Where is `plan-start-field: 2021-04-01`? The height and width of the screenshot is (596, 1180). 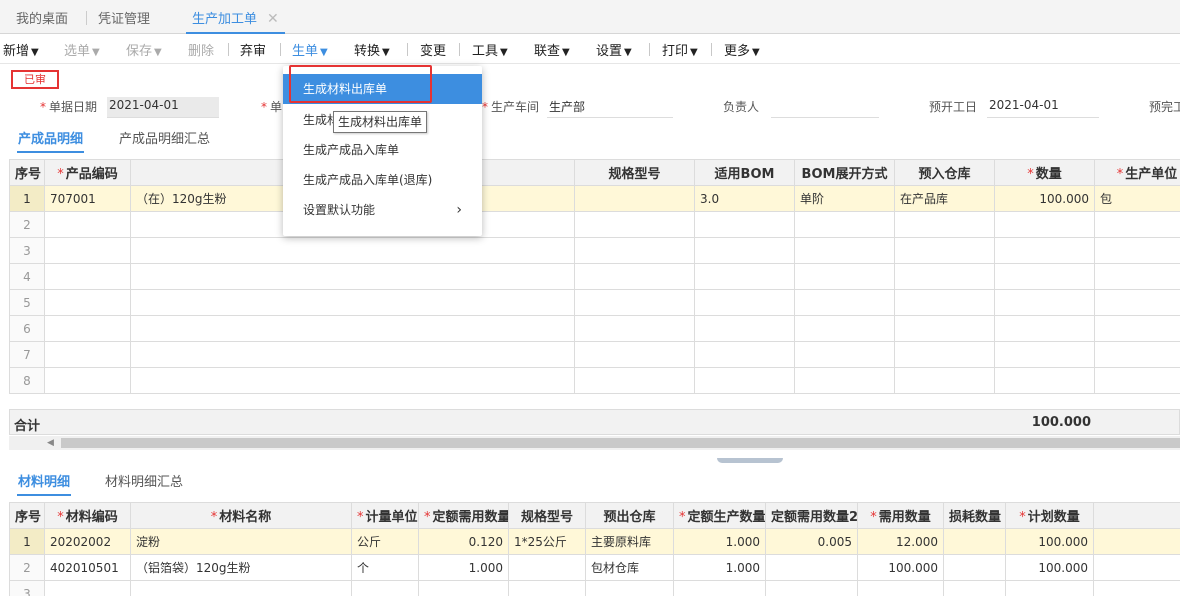
plan-start-field: 2021-04-01 is located at coordinates (1043, 107).